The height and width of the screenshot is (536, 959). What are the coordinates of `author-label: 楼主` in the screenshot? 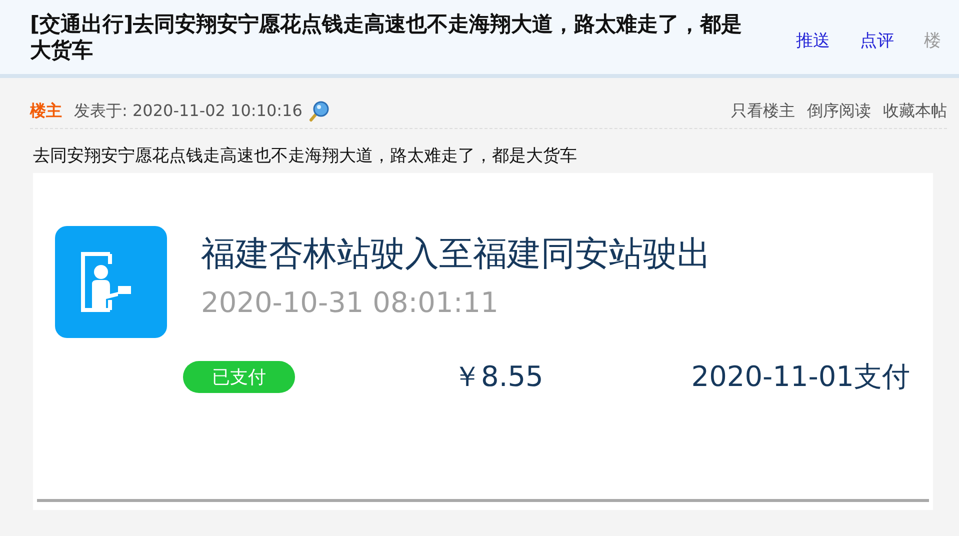 It's located at (46, 111).